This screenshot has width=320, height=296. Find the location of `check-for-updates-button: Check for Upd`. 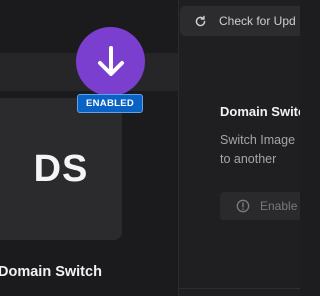

check-for-updates-button: Check for Upd is located at coordinates (240, 21).